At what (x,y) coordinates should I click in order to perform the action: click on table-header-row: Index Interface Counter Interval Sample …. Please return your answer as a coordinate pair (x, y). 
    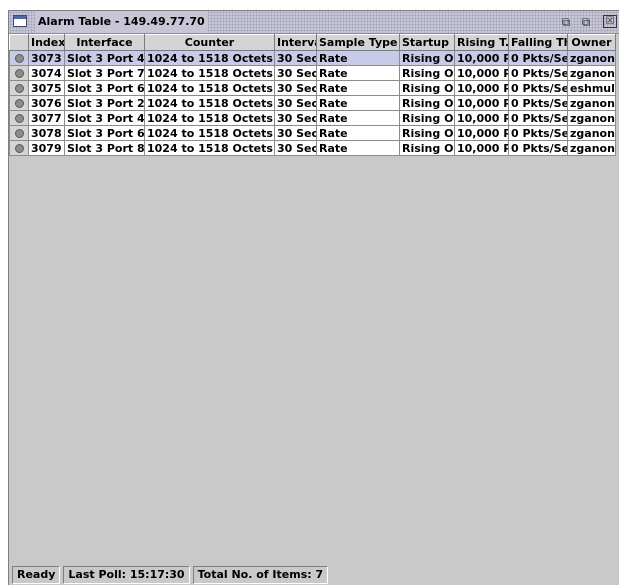
    Looking at the image, I should click on (312, 42).